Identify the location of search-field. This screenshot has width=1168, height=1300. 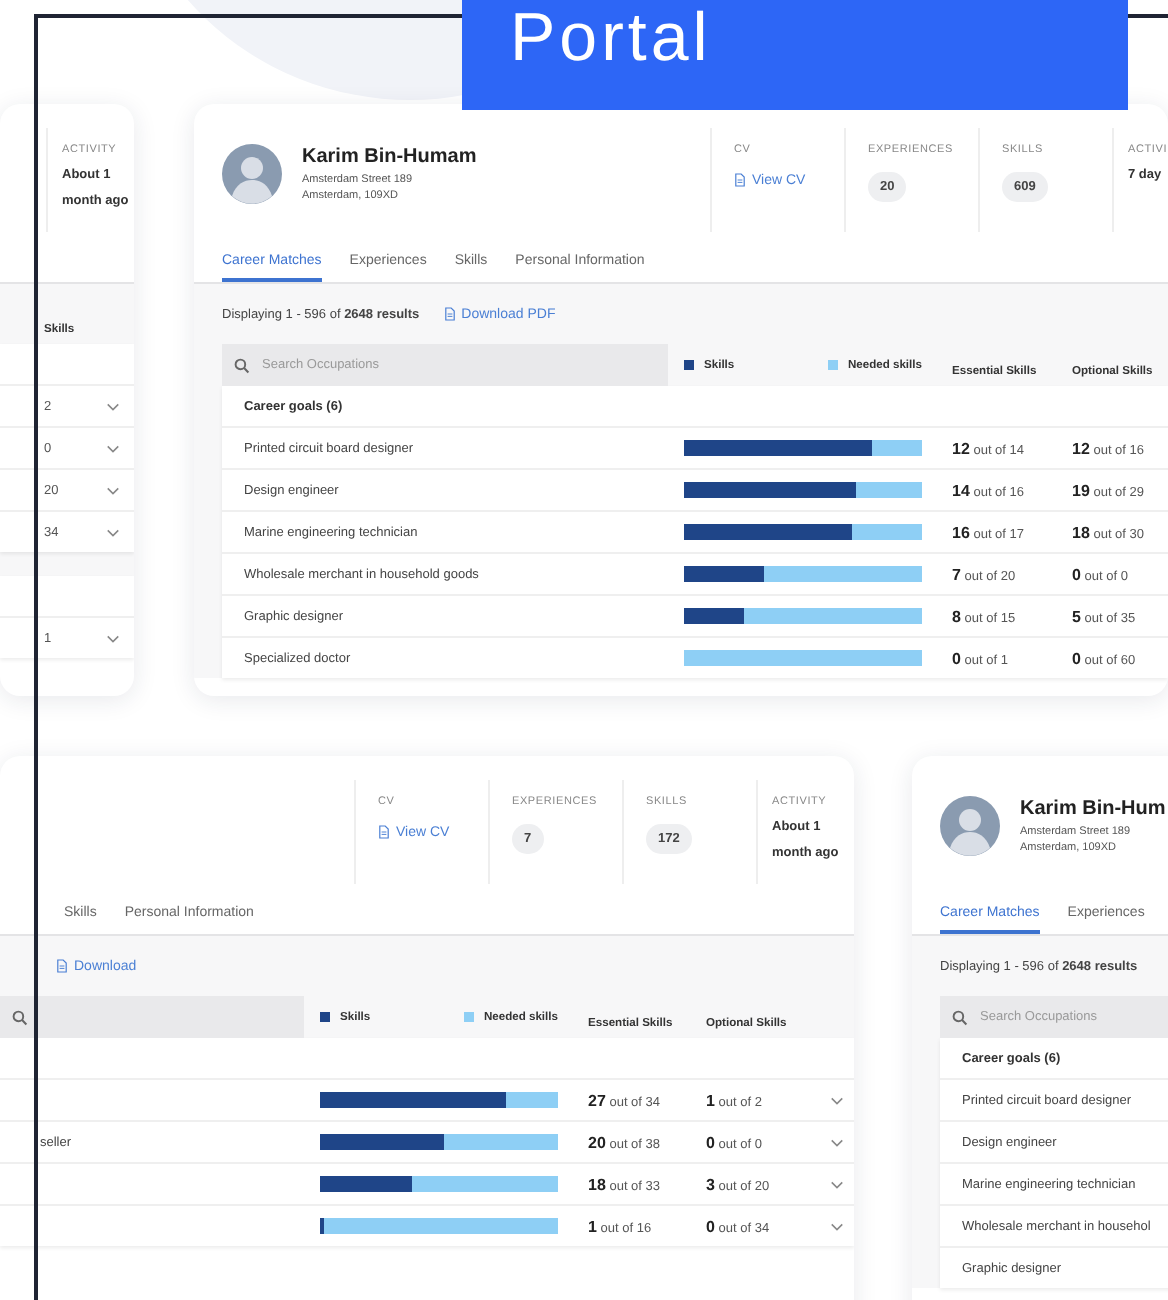
(152, 1017).